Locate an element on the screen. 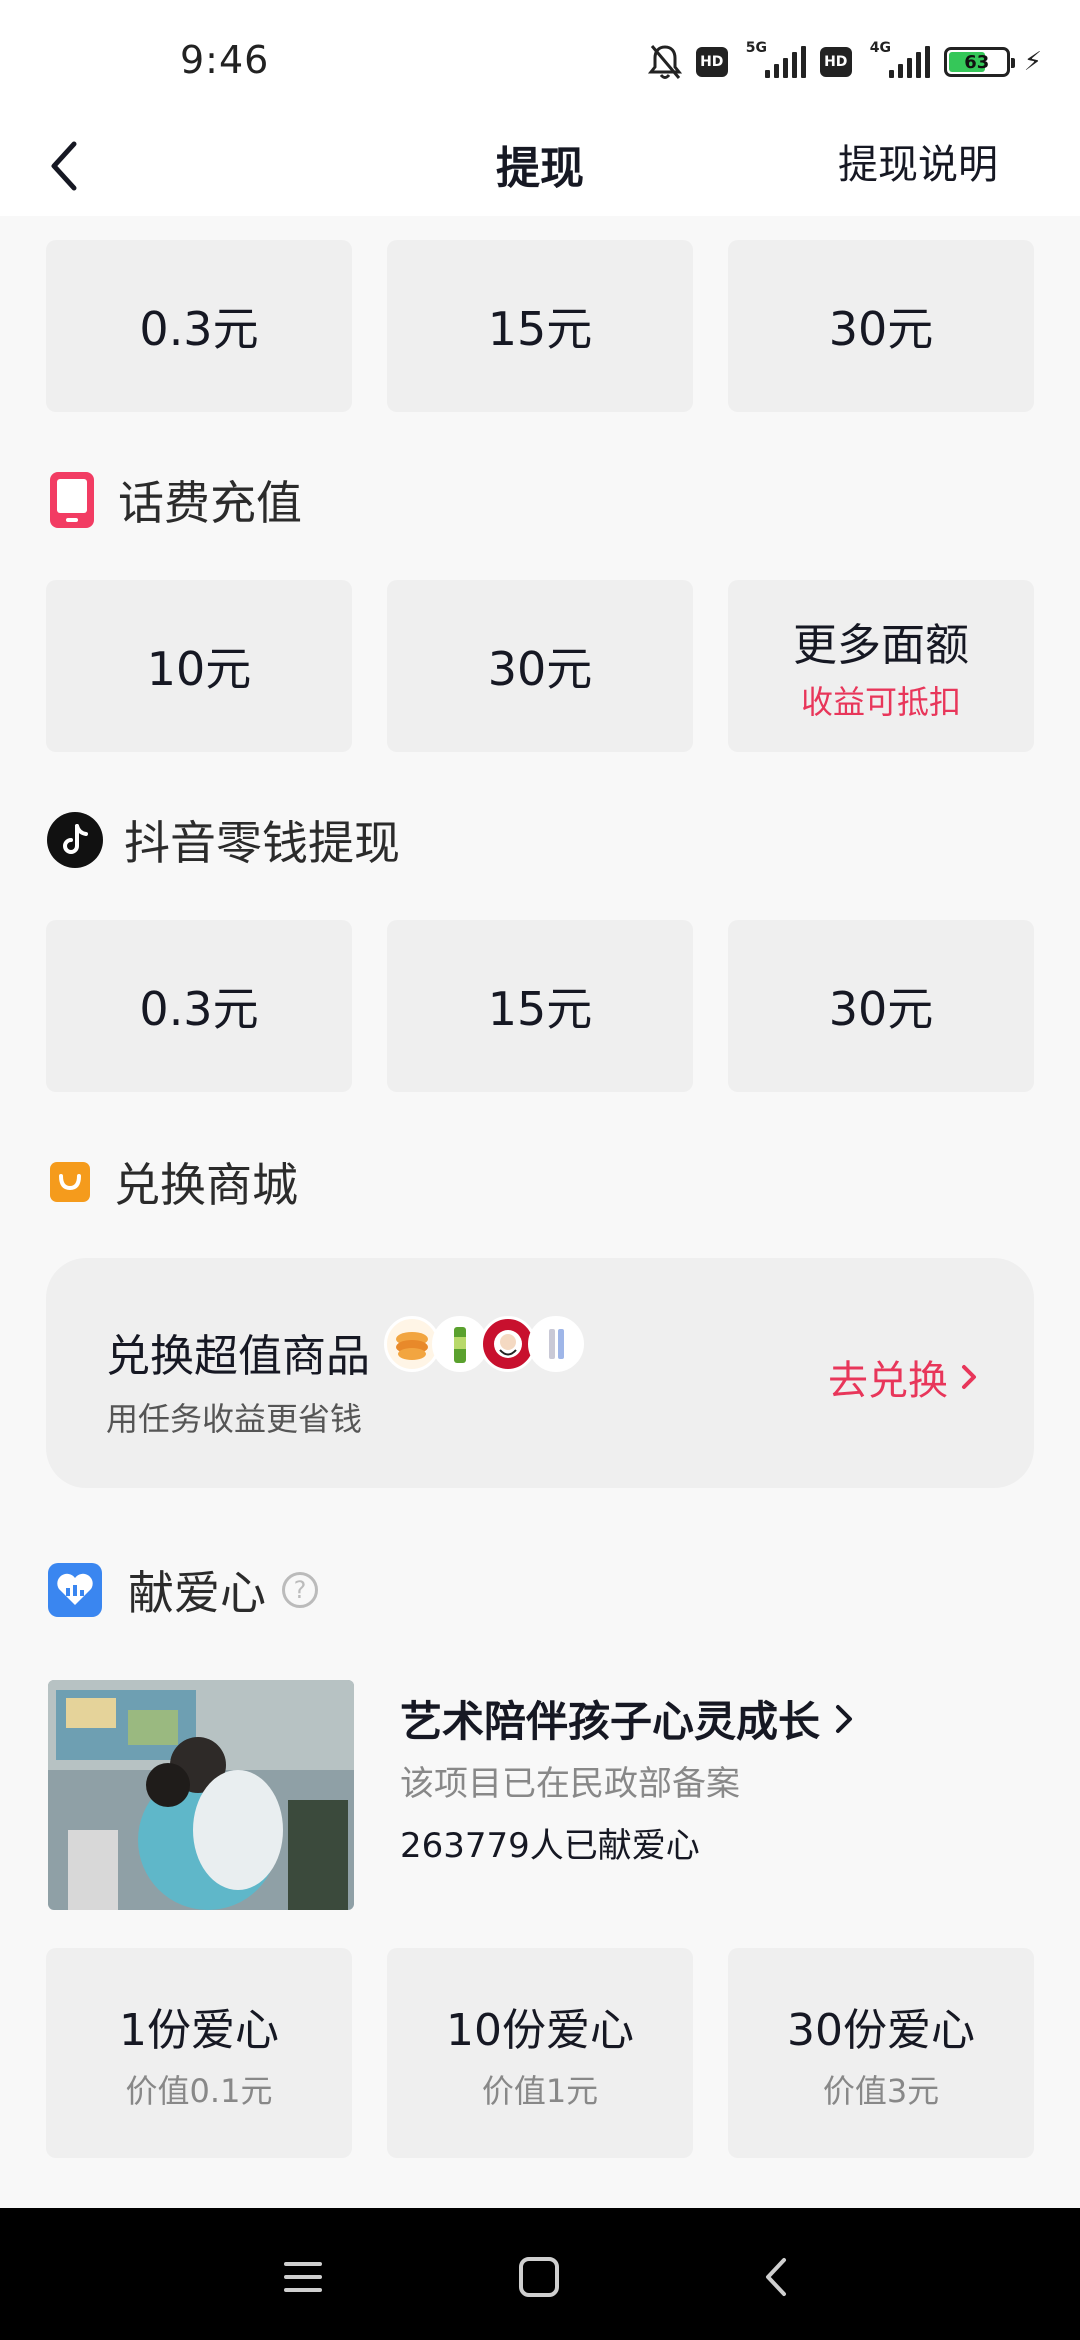 The image size is (1080, 2340). mall-heading: 兑换商城 is located at coordinates (172, 1182).